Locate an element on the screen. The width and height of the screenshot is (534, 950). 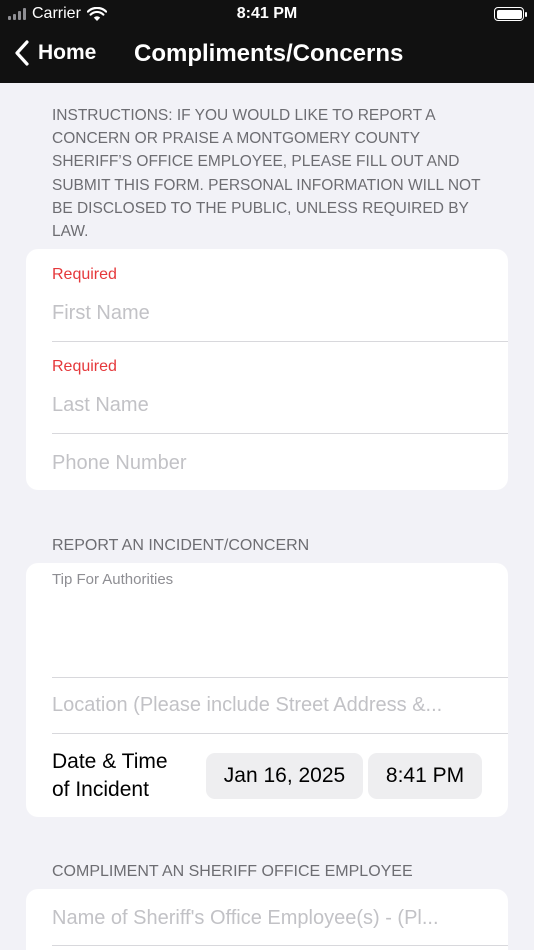
last-name-required-label: Required is located at coordinates (84, 366).